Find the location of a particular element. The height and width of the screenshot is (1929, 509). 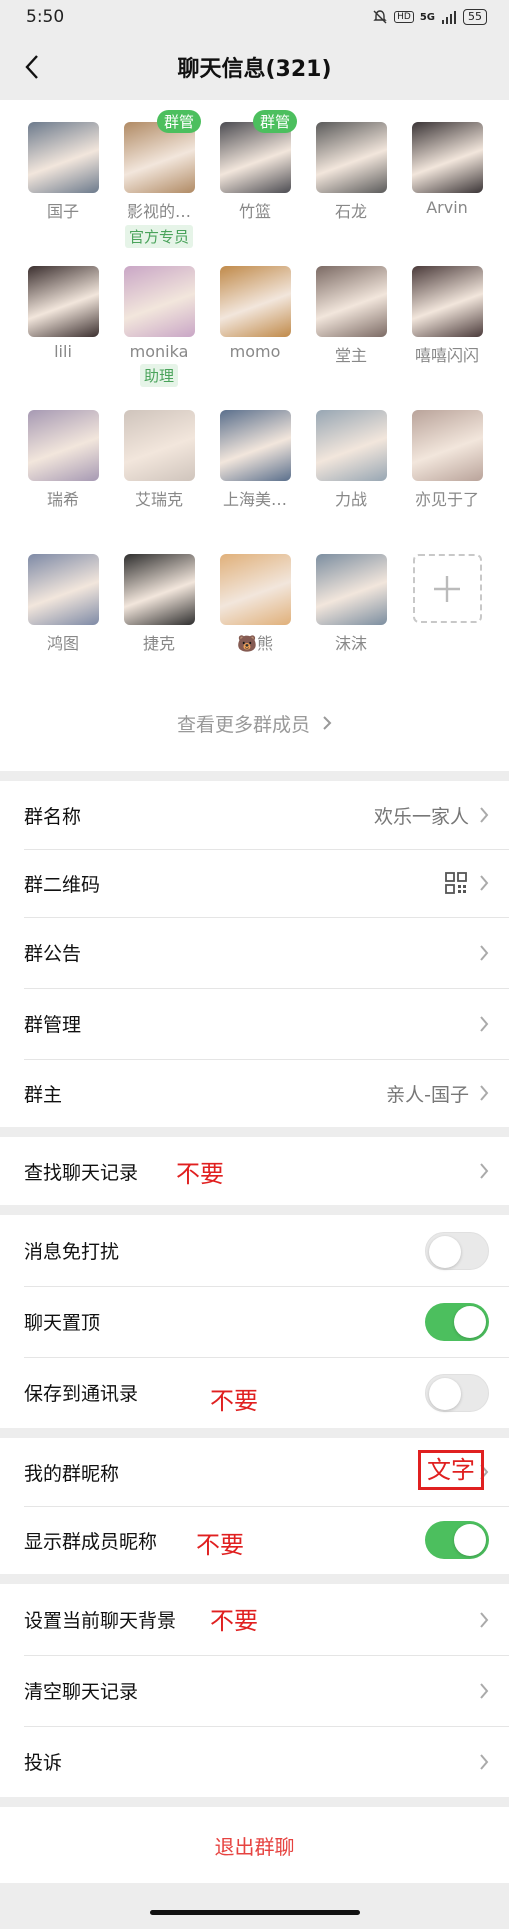

member-item: 嘻嘻闪闪 is located at coordinates (447, 331).